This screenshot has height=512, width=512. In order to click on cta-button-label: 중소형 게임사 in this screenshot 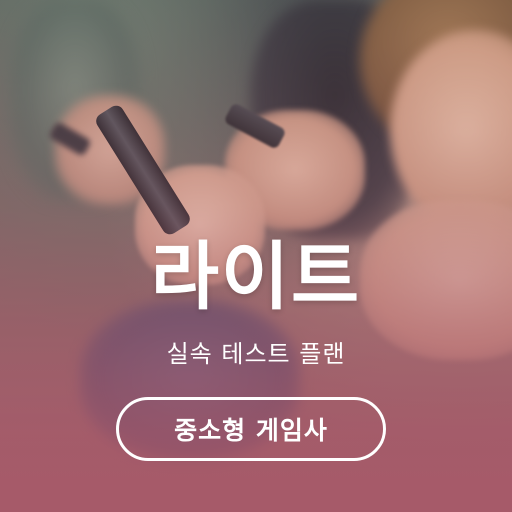, I will do `click(251, 430)`.